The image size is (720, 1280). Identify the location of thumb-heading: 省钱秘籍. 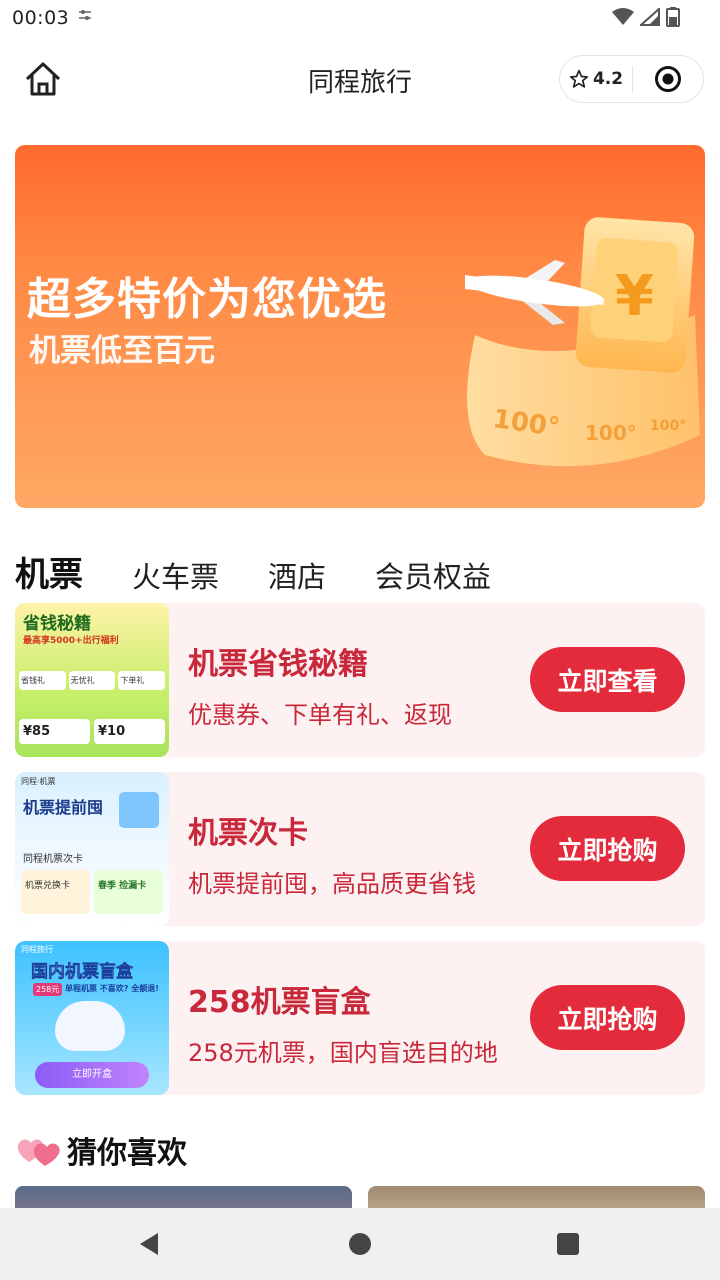
(57, 624).